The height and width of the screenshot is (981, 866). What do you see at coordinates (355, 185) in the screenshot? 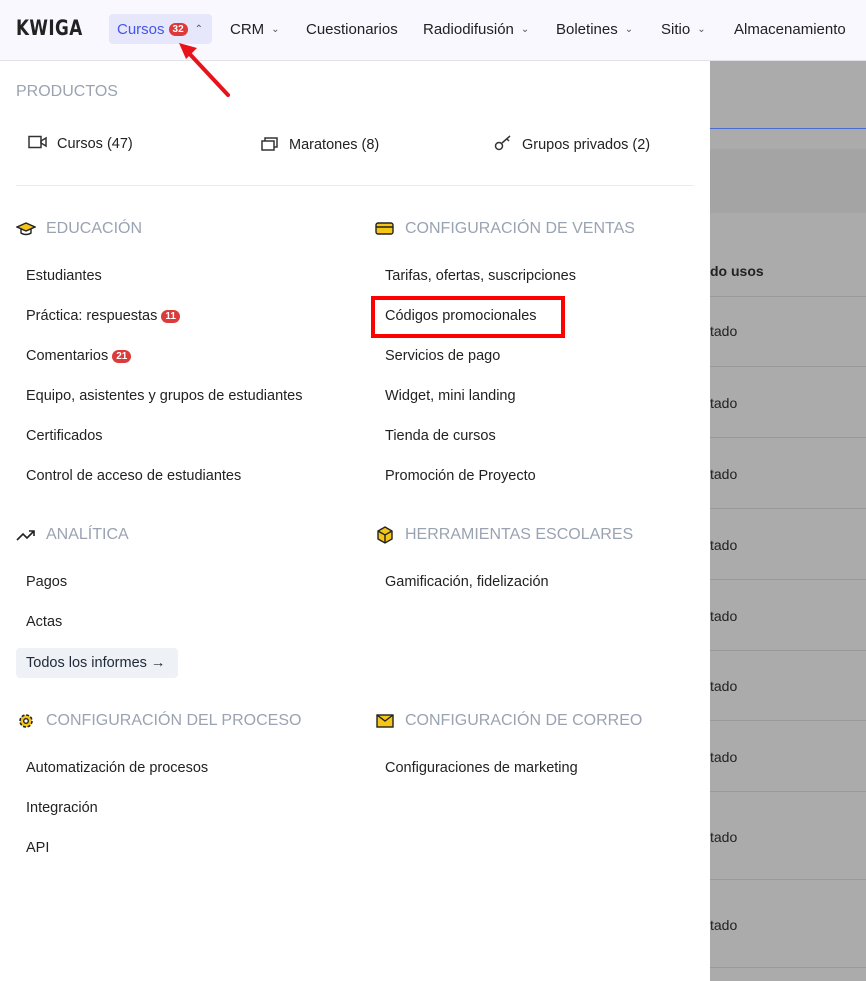
I see `divider` at bounding box center [355, 185].